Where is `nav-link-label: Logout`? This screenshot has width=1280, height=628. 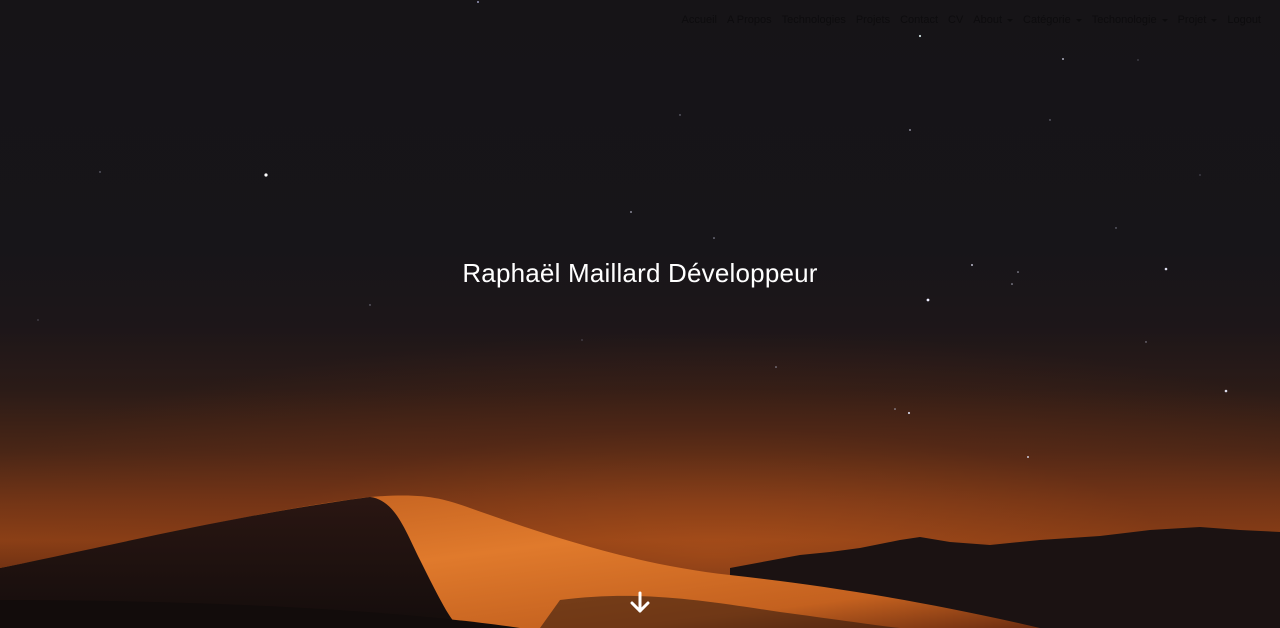
nav-link-label: Logout is located at coordinates (1244, 20).